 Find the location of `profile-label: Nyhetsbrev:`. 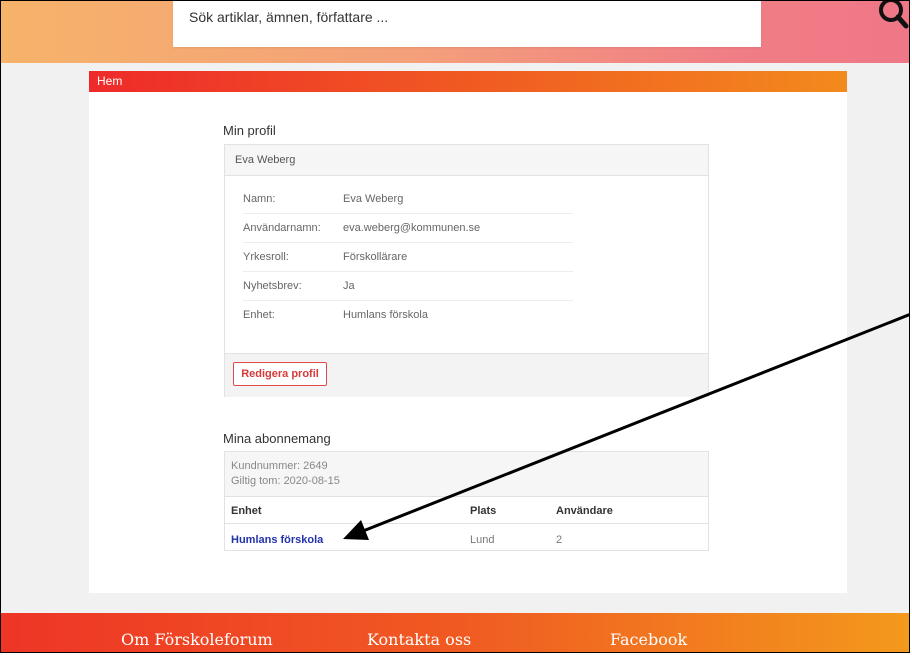

profile-label: Nyhetsbrev: is located at coordinates (272, 286).